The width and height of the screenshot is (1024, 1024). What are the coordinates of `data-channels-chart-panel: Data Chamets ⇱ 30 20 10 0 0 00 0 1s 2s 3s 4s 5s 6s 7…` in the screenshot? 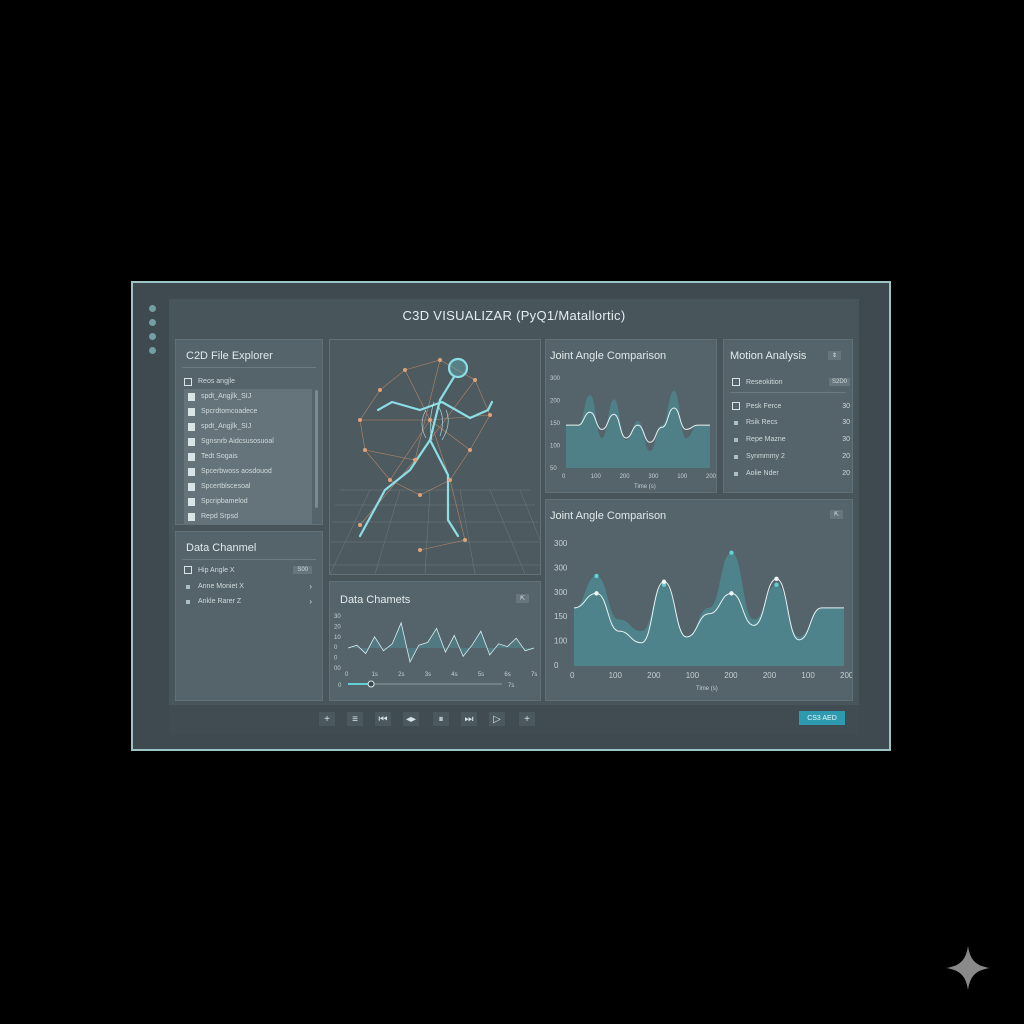 It's located at (435, 641).